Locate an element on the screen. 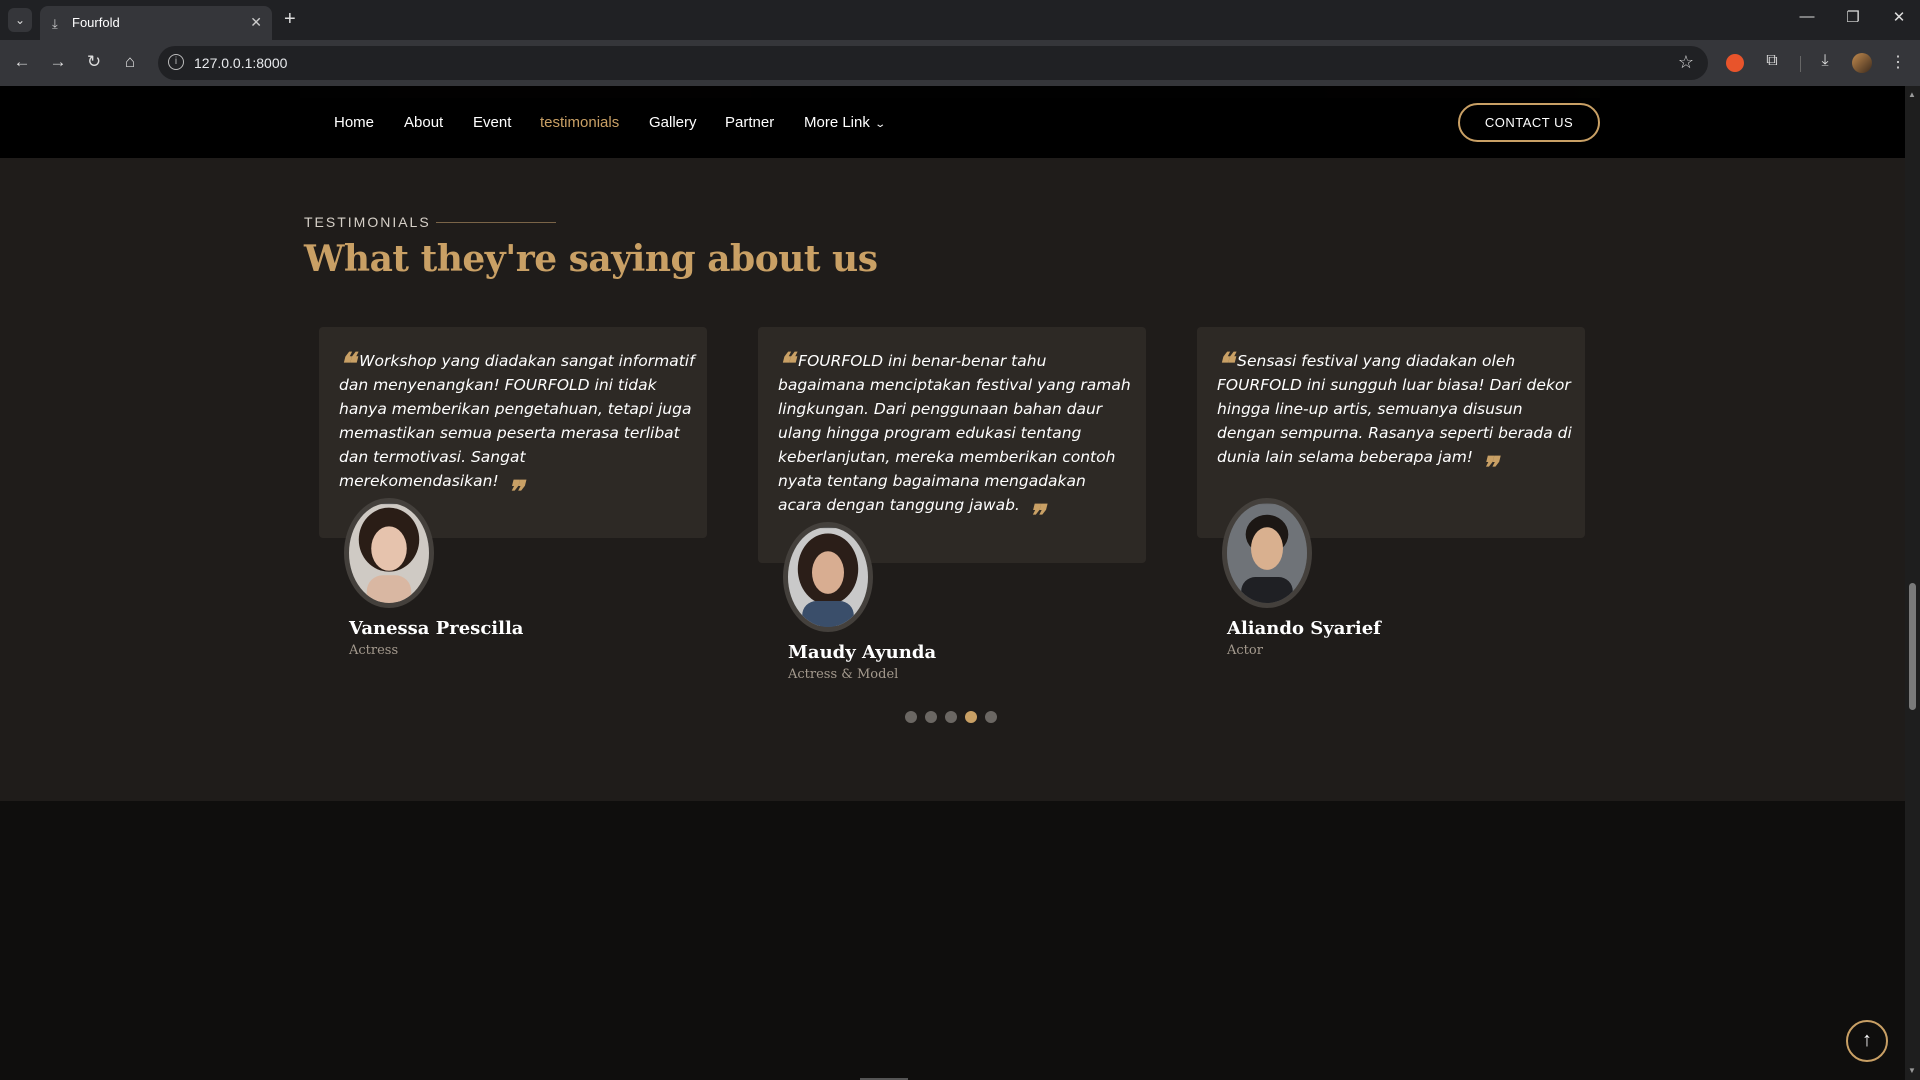 This screenshot has width=1920, height=1080. person-name: Aliando Syarief is located at coordinates (1304, 628).